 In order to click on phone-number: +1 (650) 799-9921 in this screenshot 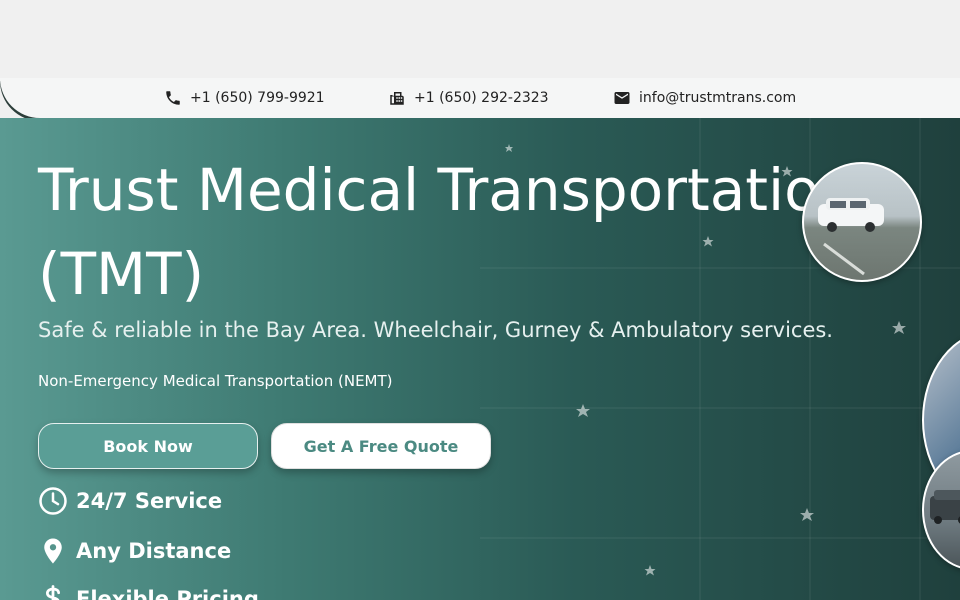, I will do `click(257, 98)`.